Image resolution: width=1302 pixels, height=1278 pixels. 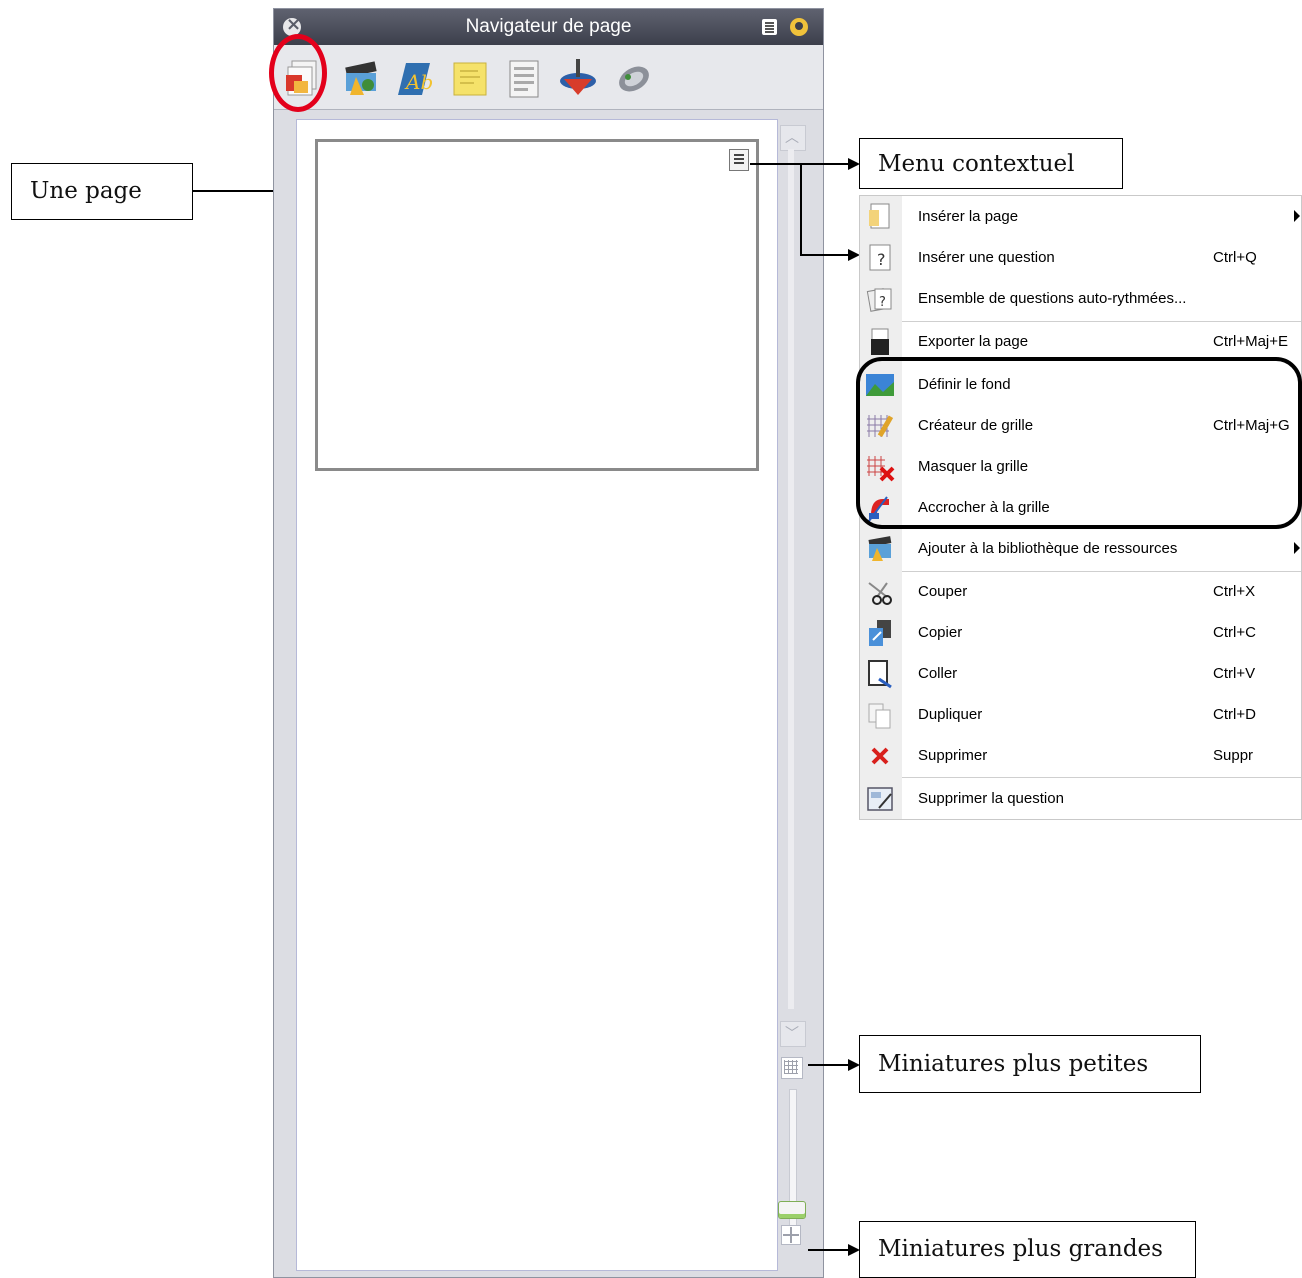 I want to click on scissors-icon, so click(x=880, y=593).